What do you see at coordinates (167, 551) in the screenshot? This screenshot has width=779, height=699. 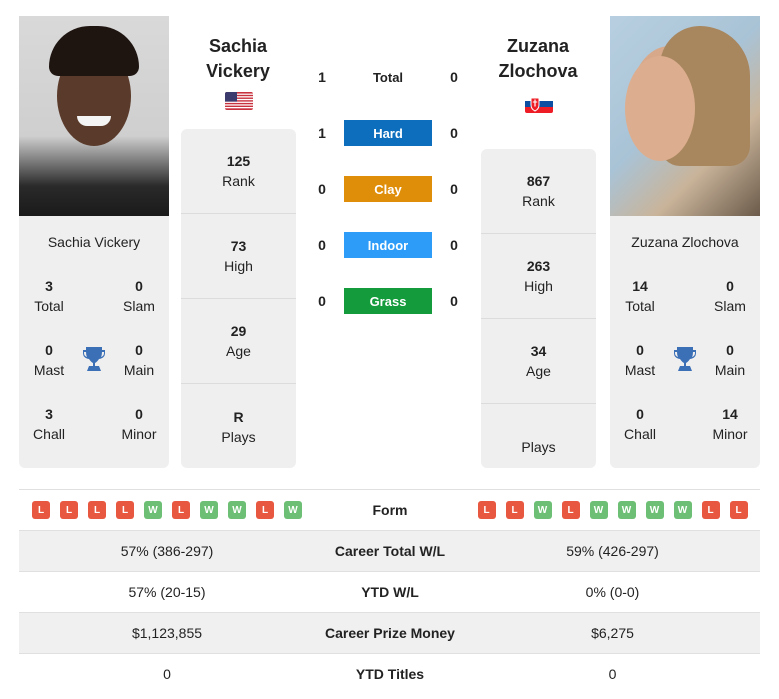 I see `player1-value: 57% (386-297)` at bounding box center [167, 551].